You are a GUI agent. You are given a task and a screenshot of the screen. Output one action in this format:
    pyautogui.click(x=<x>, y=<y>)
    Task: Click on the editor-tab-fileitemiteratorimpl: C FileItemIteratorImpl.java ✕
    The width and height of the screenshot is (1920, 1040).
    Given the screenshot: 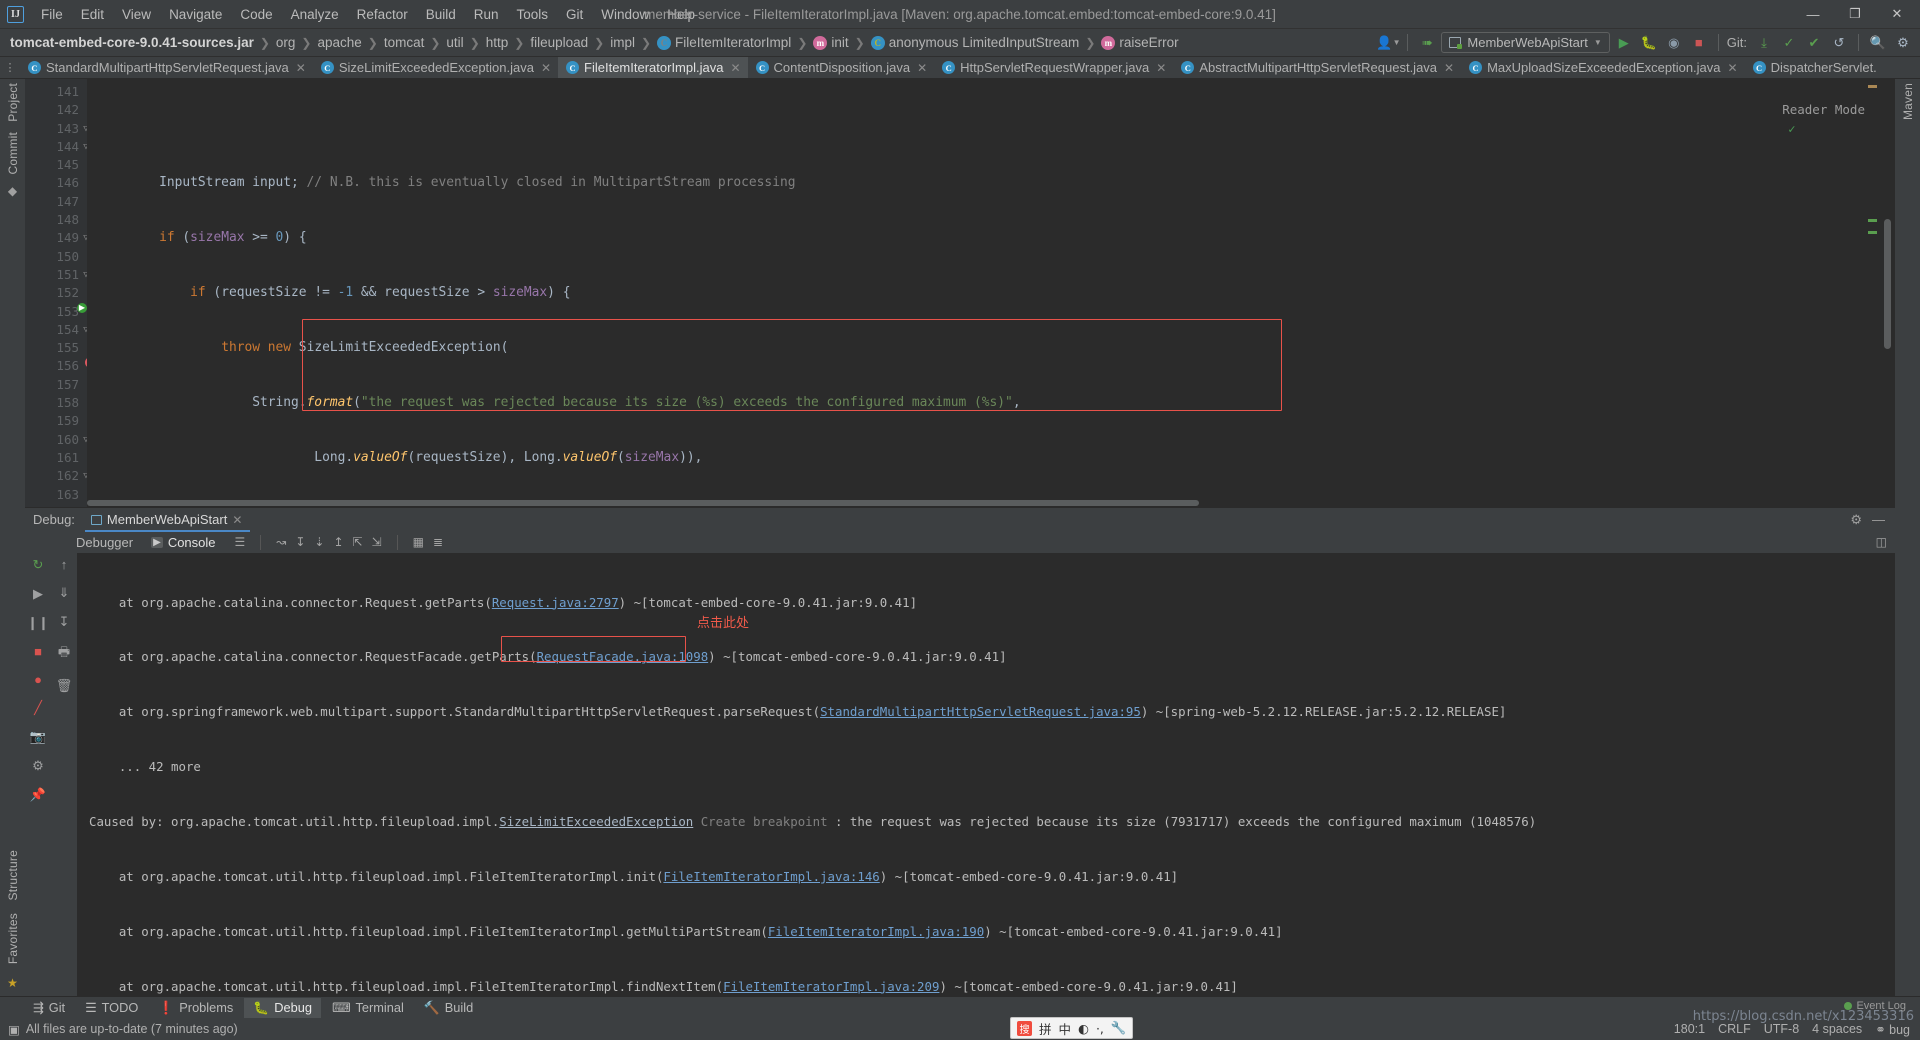 What is the action you would take?
    pyautogui.click(x=653, y=67)
    